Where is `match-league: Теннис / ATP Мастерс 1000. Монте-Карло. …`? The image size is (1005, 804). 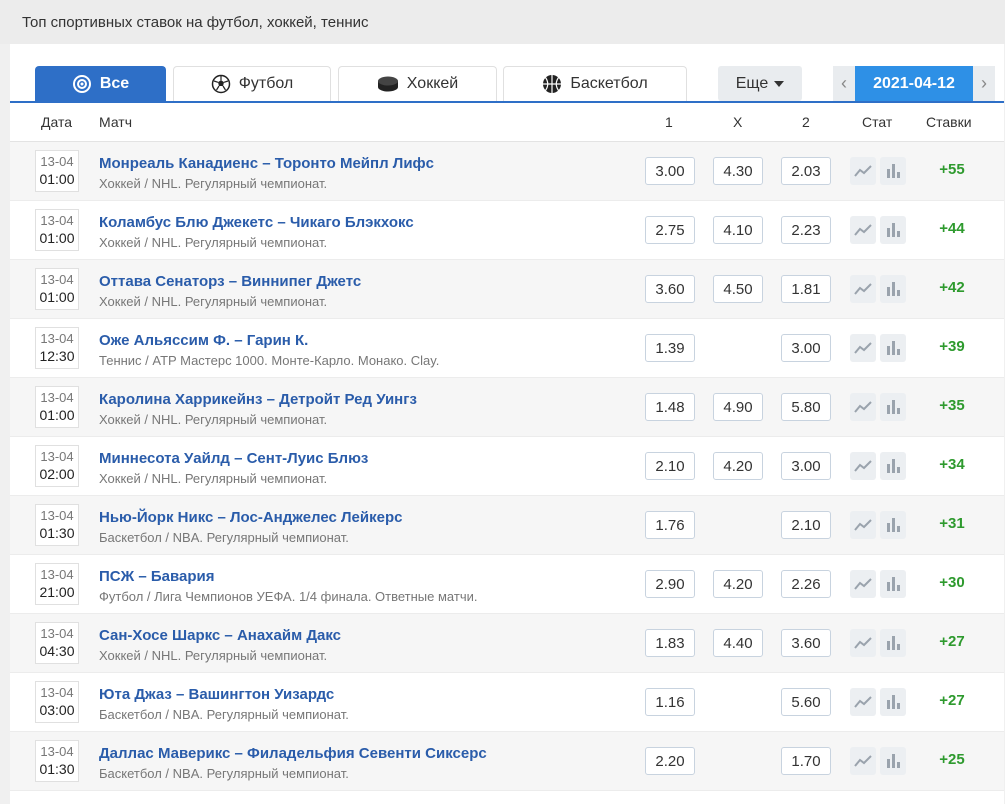
match-league: Теннис / ATP Мастерс 1000. Монте-Карло. … is located at coordinates (269, 360).